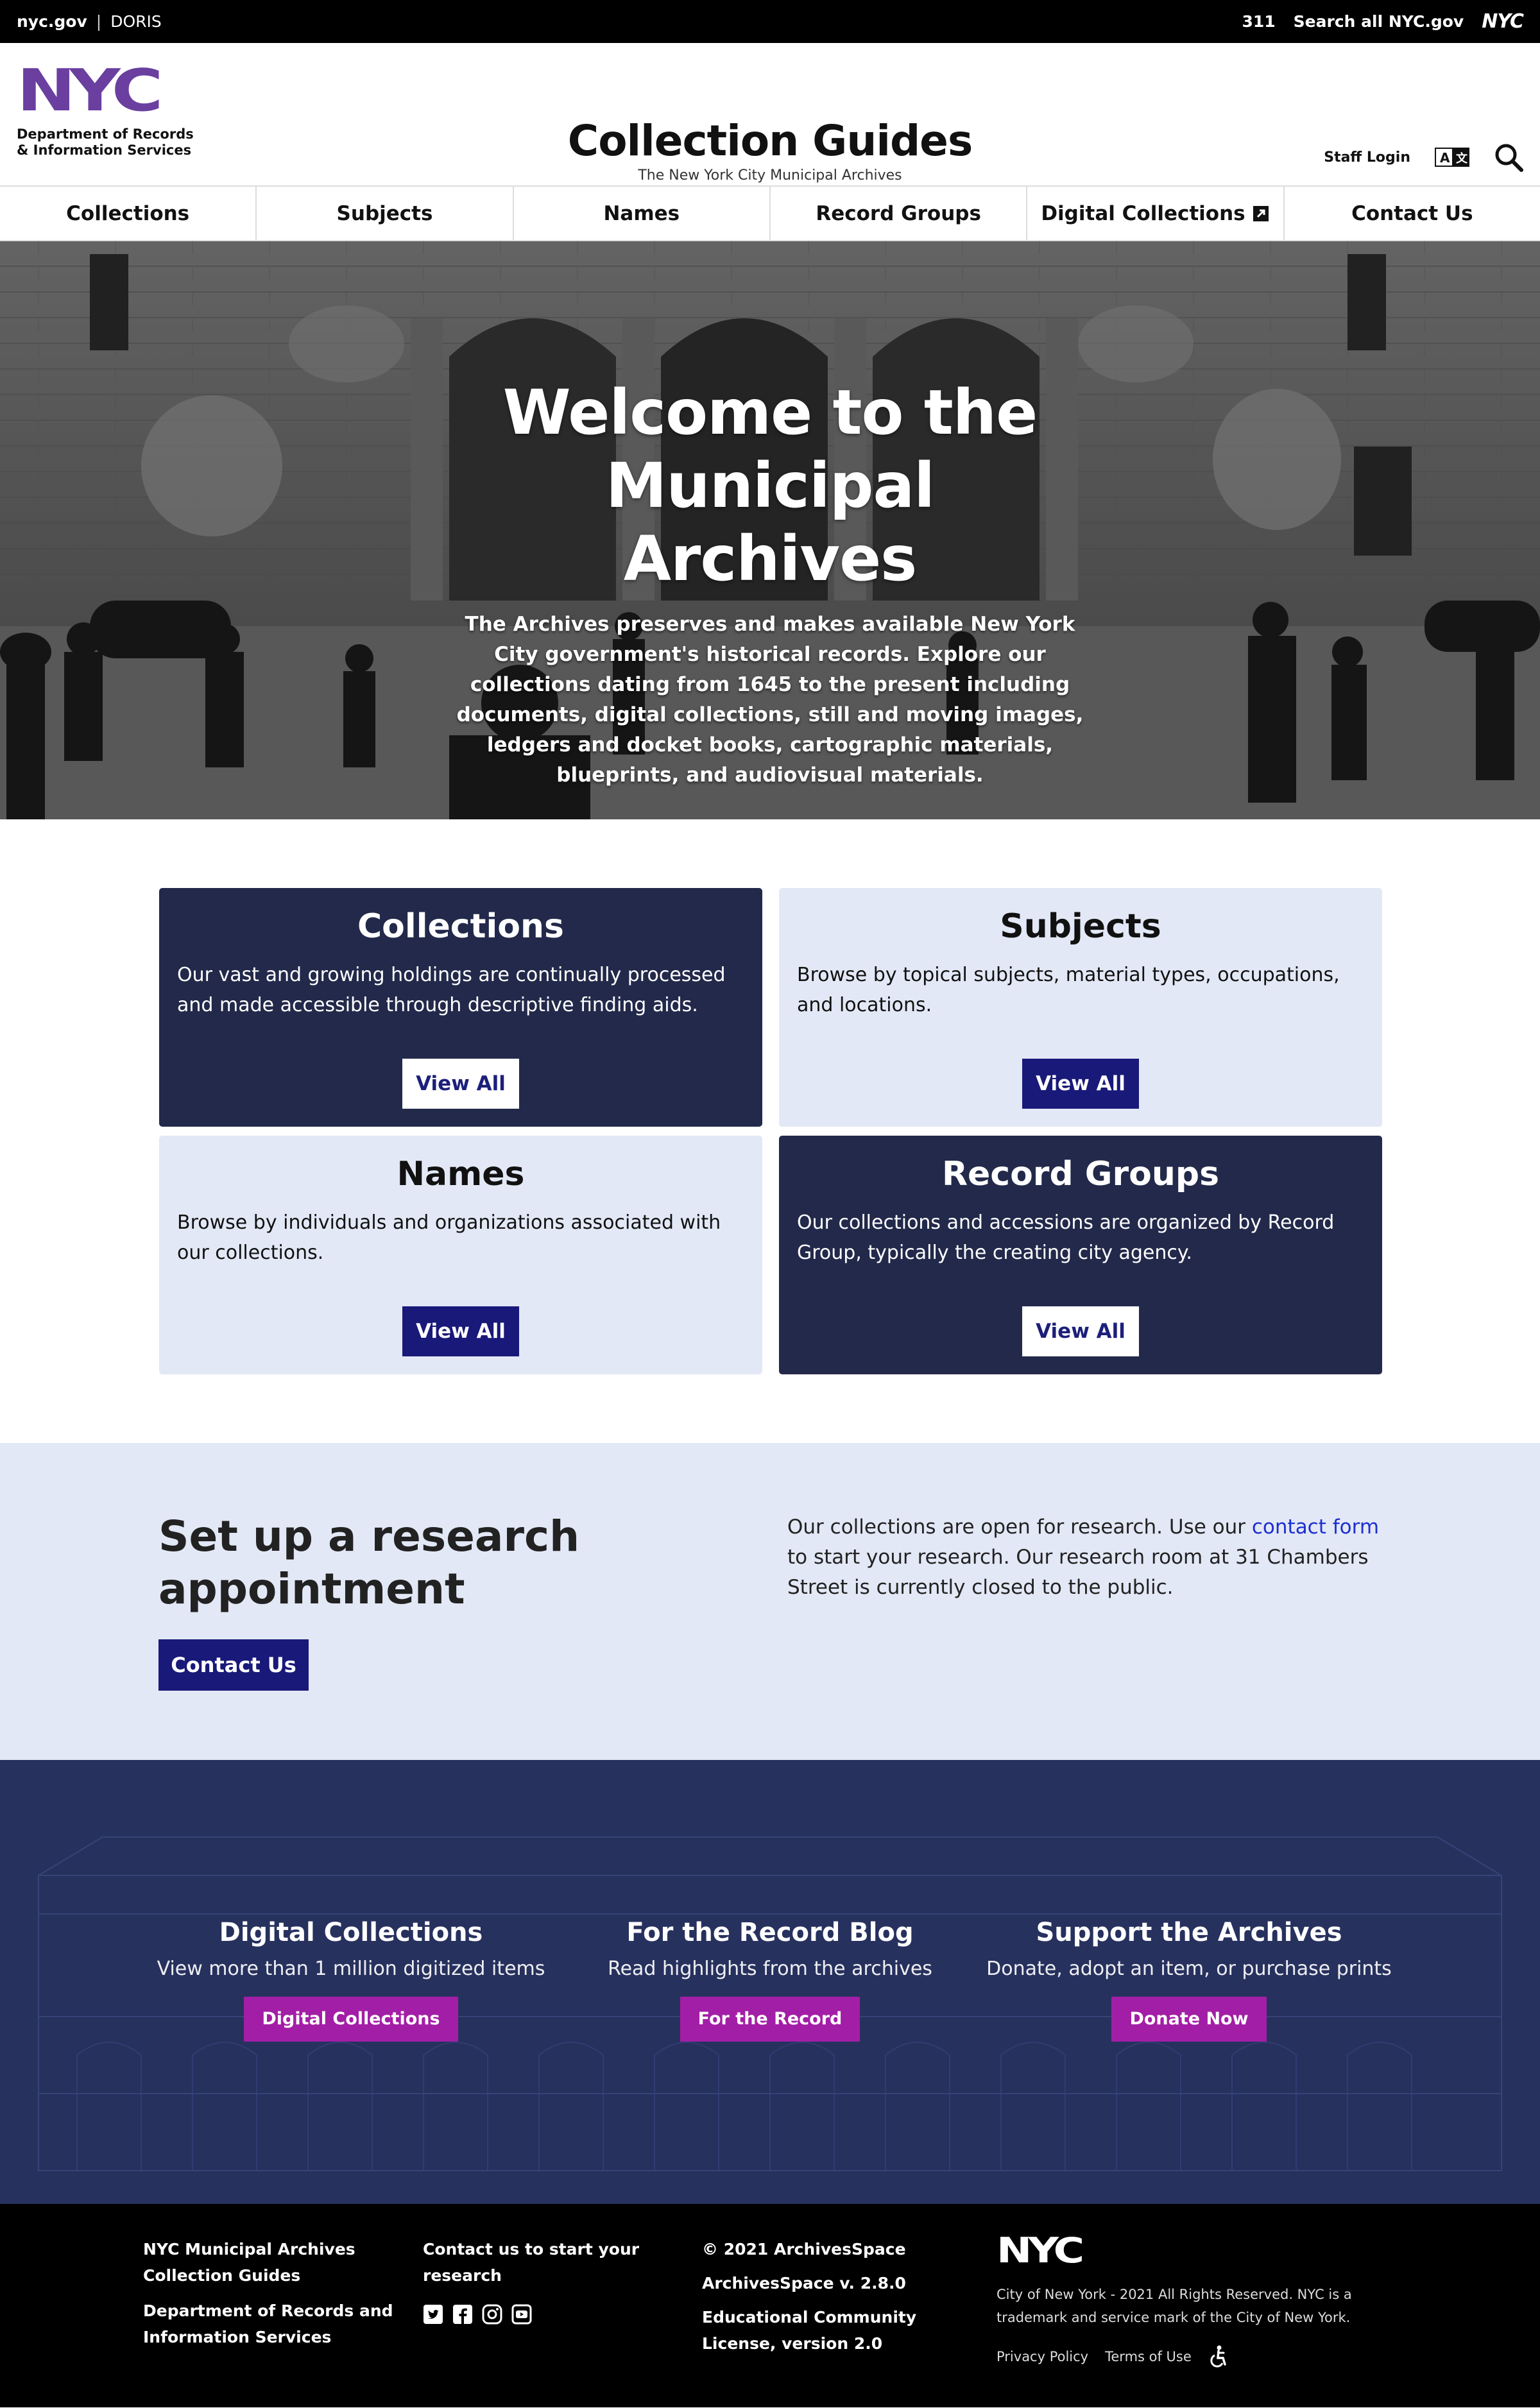 The image size is (1540, 2408). What do you see at coordinates (1259, 21) in the screenshot?
I see `311-link: 311` at bounding box center [1259, 21].